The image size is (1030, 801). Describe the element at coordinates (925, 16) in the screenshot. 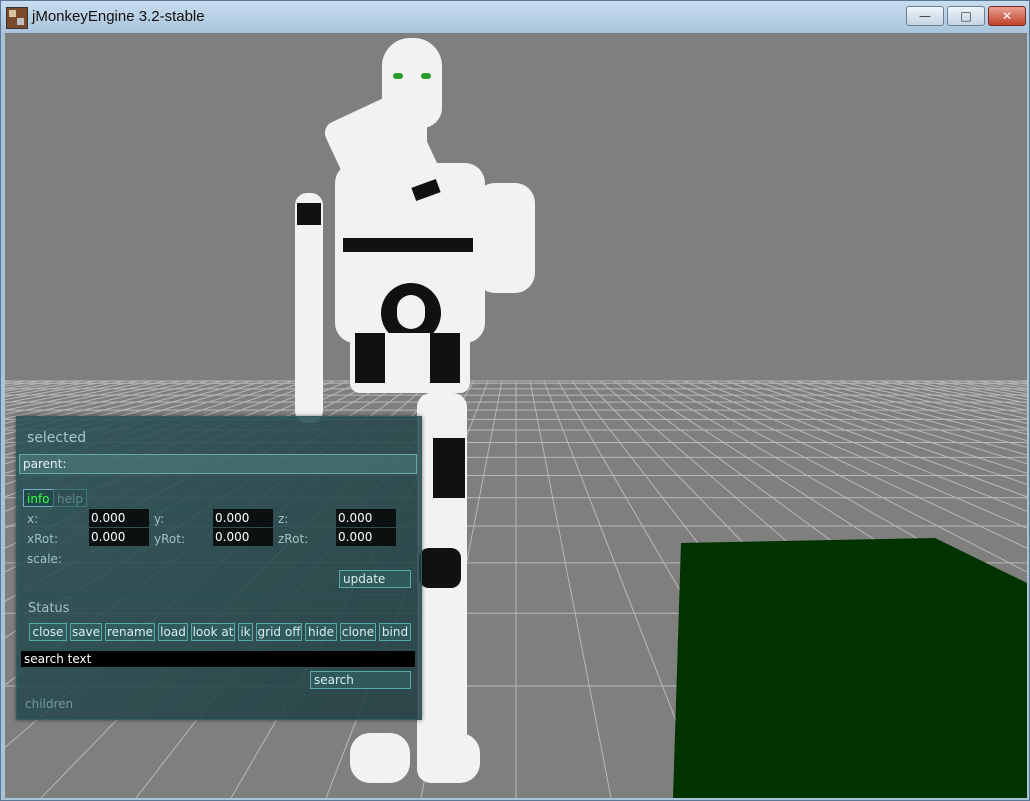

I see `minimize-button: —` at that location.